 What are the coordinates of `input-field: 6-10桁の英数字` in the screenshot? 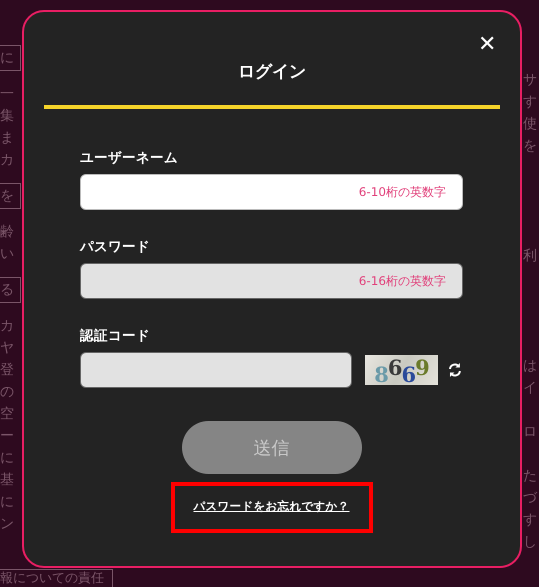 It's located at (271, 192).